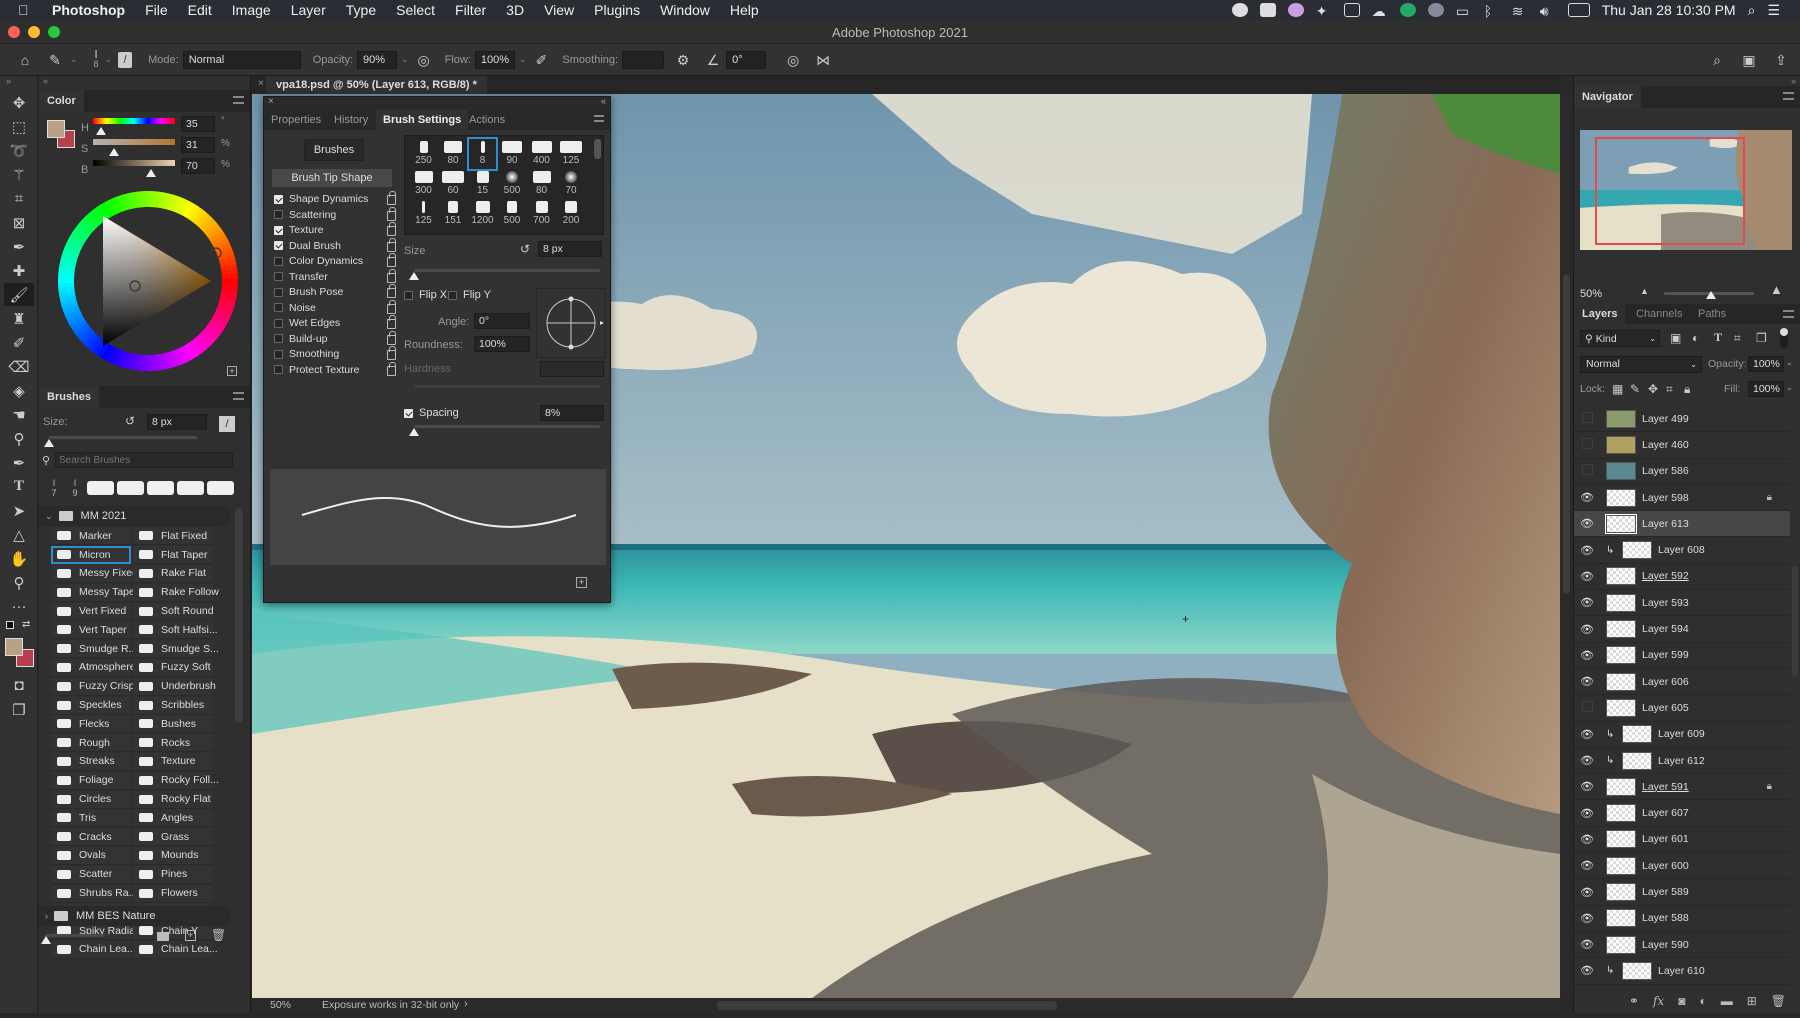  Describe the element at coordinates (144, 460) in the screenshot. I see `search-brushes-input` at that location.